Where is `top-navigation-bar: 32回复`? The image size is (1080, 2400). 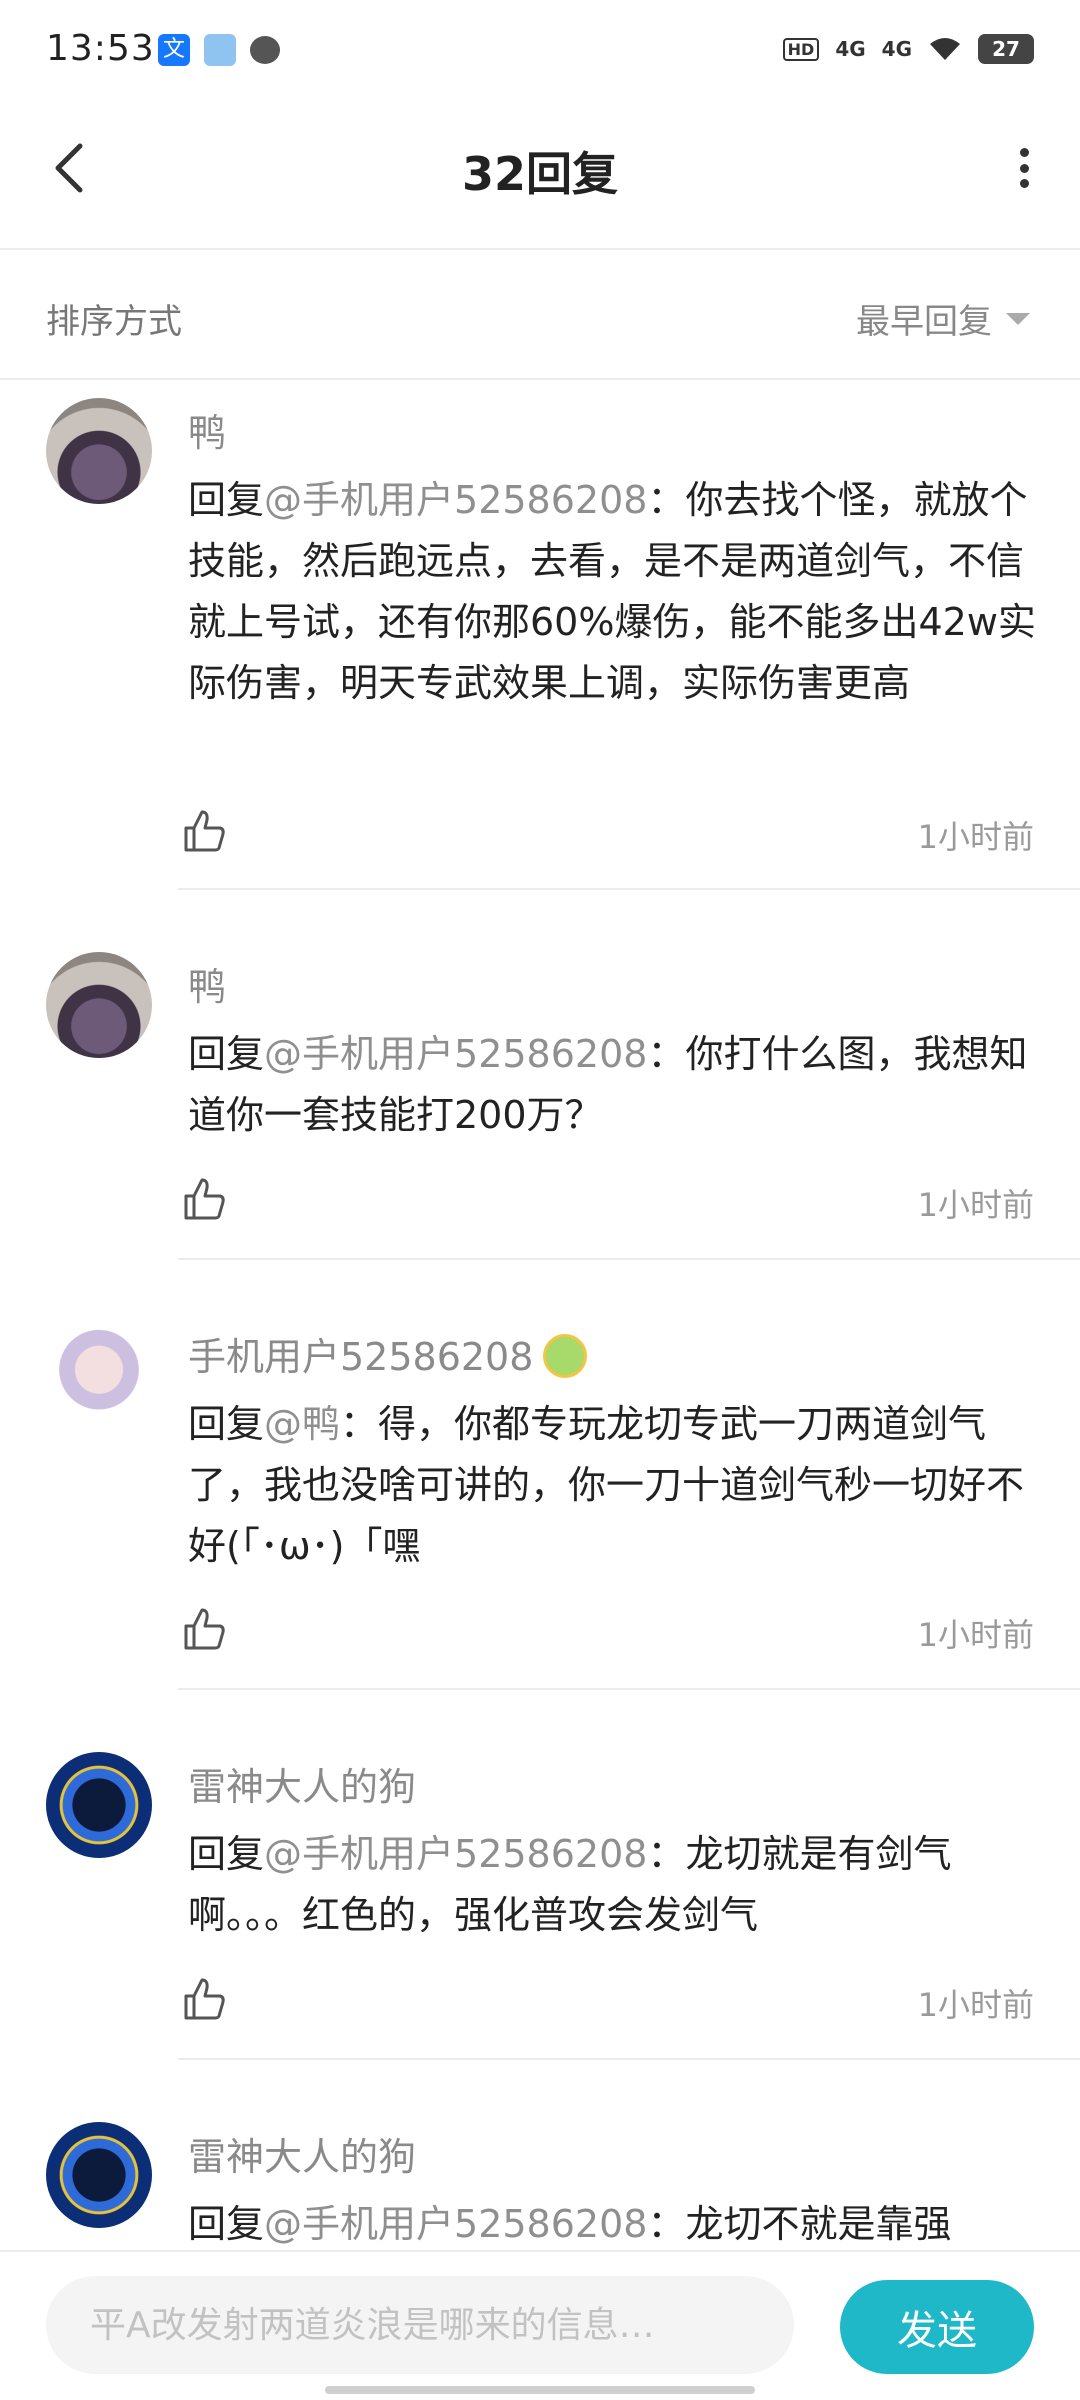 top-navigation-bar: 32回复 is located at coordinates (540, 175).